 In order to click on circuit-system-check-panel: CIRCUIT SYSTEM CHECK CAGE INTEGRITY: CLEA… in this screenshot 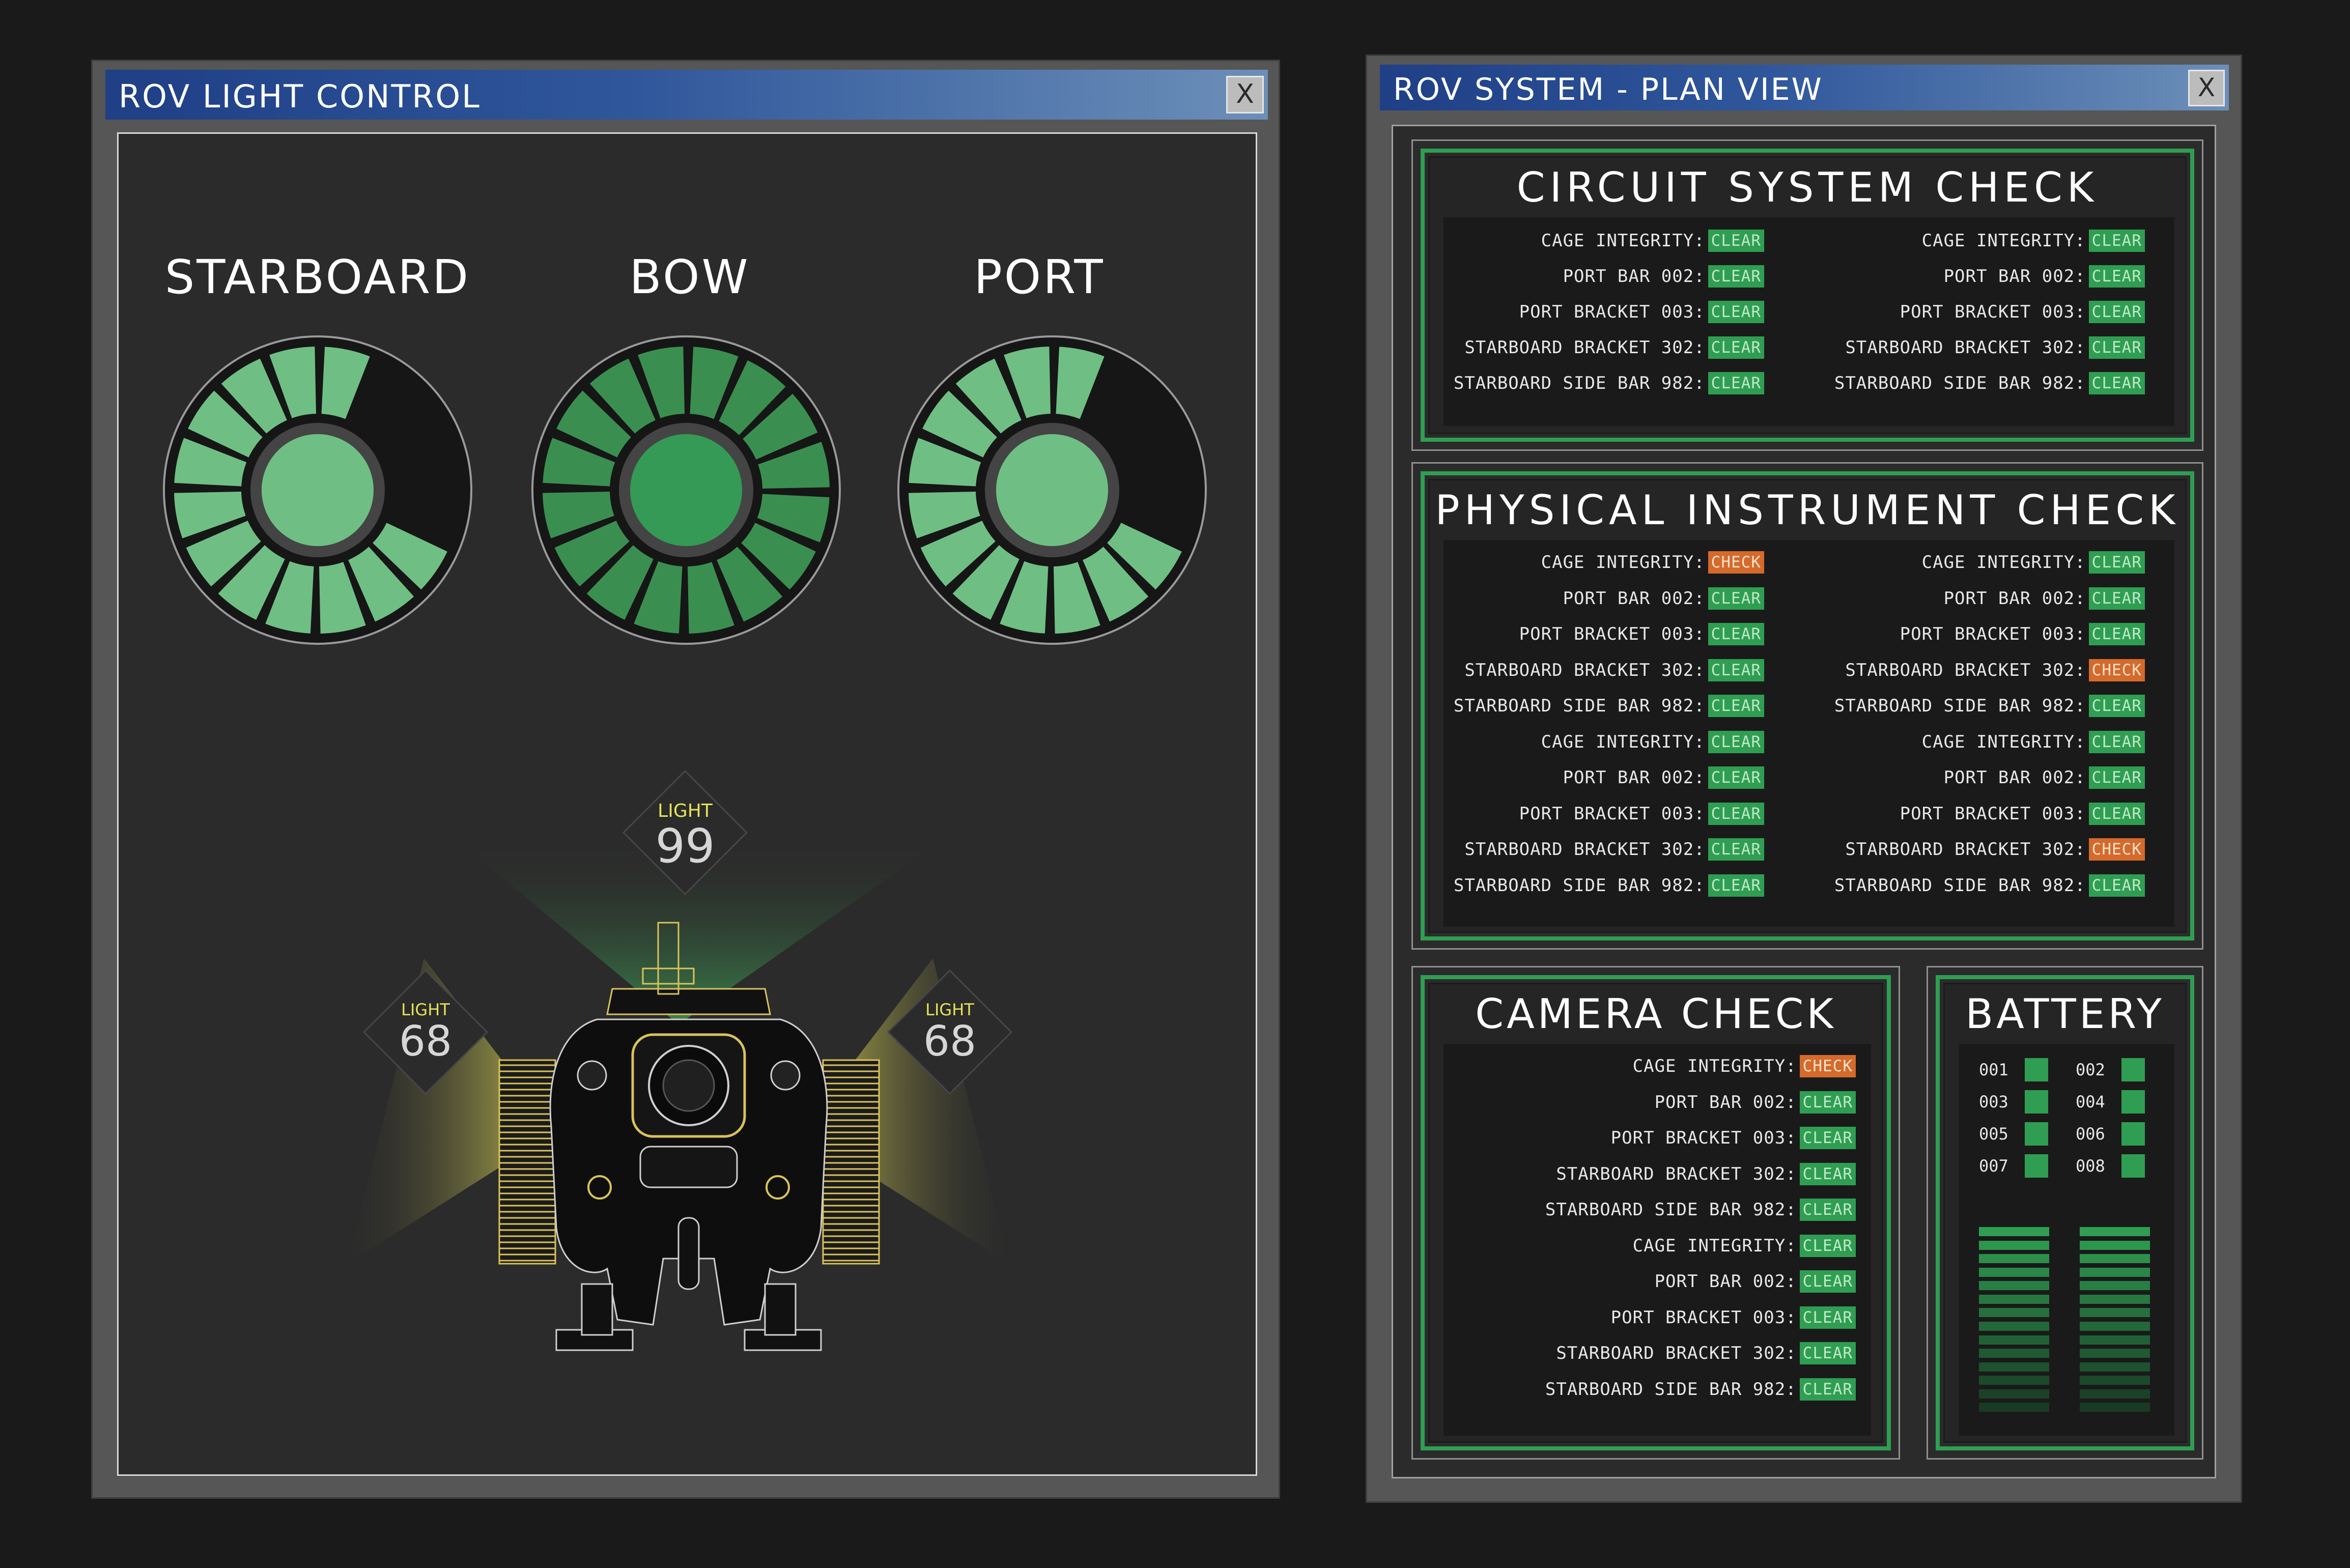, I will do `click(1807, 295)`.